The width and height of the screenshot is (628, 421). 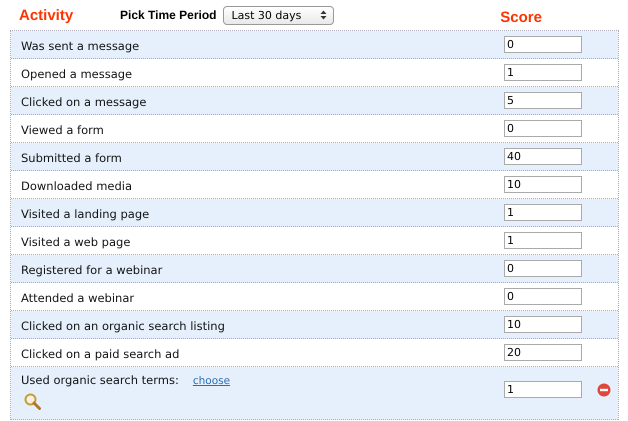 I want to click on score-field: 20, so click(x=543, y=352).